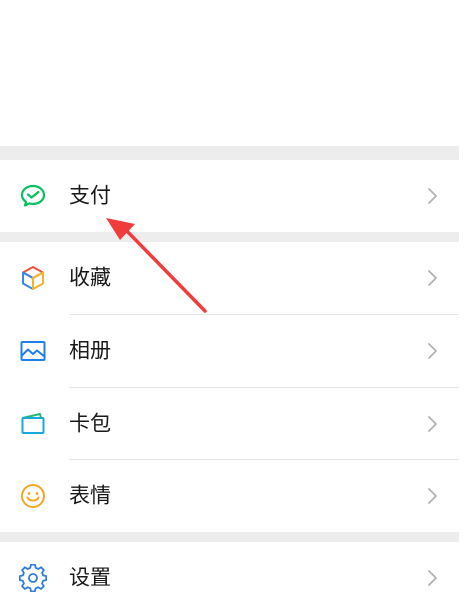 The image size is (468, 614). What do you see at coordinates (90, 495) in the screenshot?
I see `menu-item-label: 表情` at bounding box center [90, 495].